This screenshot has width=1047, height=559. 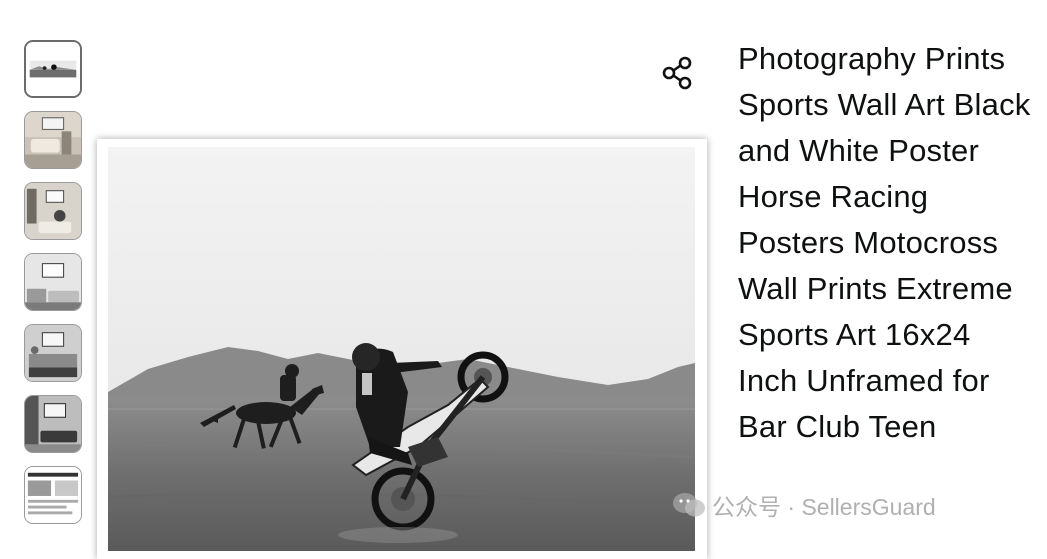 What do you see at coordinates (678, 73) in the screenshot?
I see `share-icon` at bounding box center [678, 73].